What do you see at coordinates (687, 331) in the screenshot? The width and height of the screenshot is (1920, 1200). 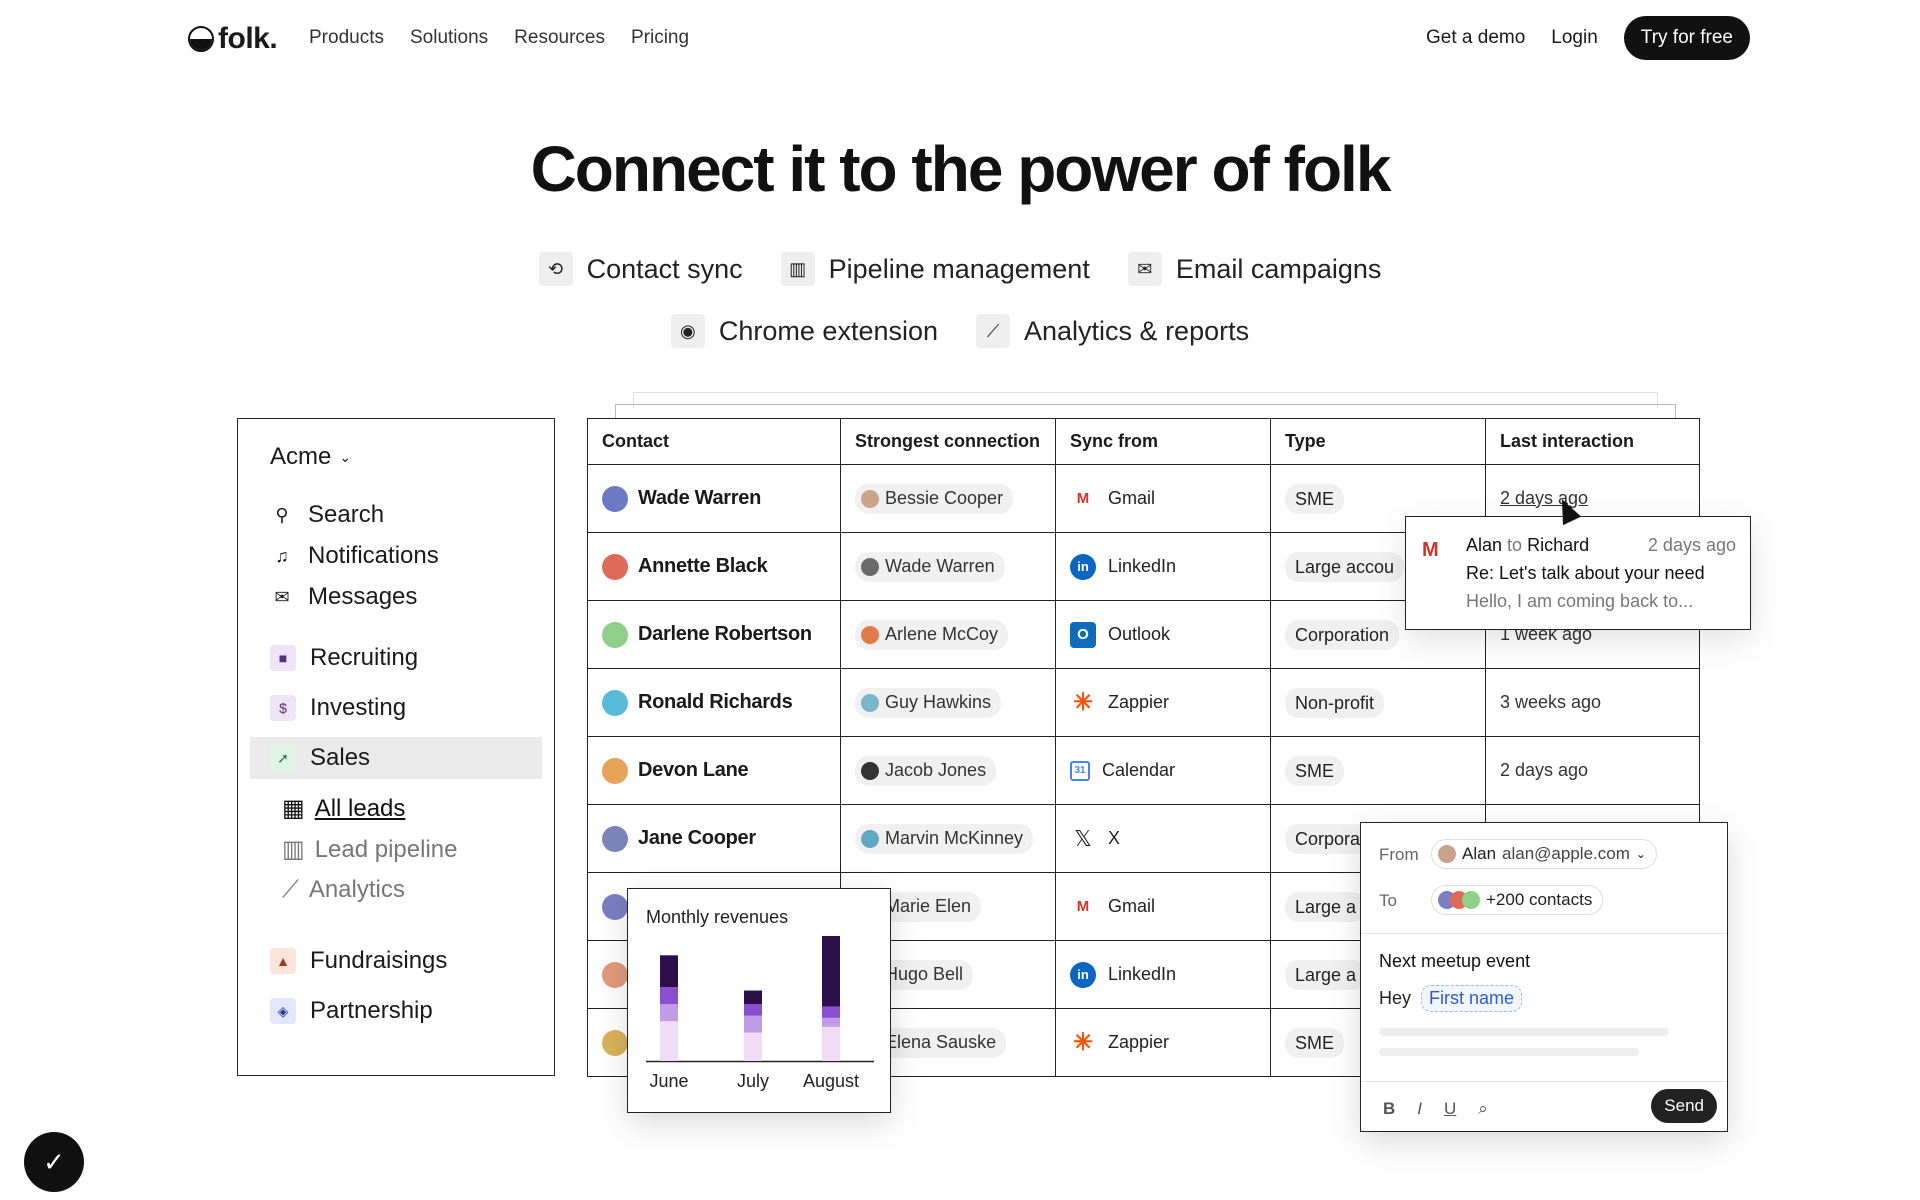 I see `chrome-icon: ◉` at bounding box center [687, 331].